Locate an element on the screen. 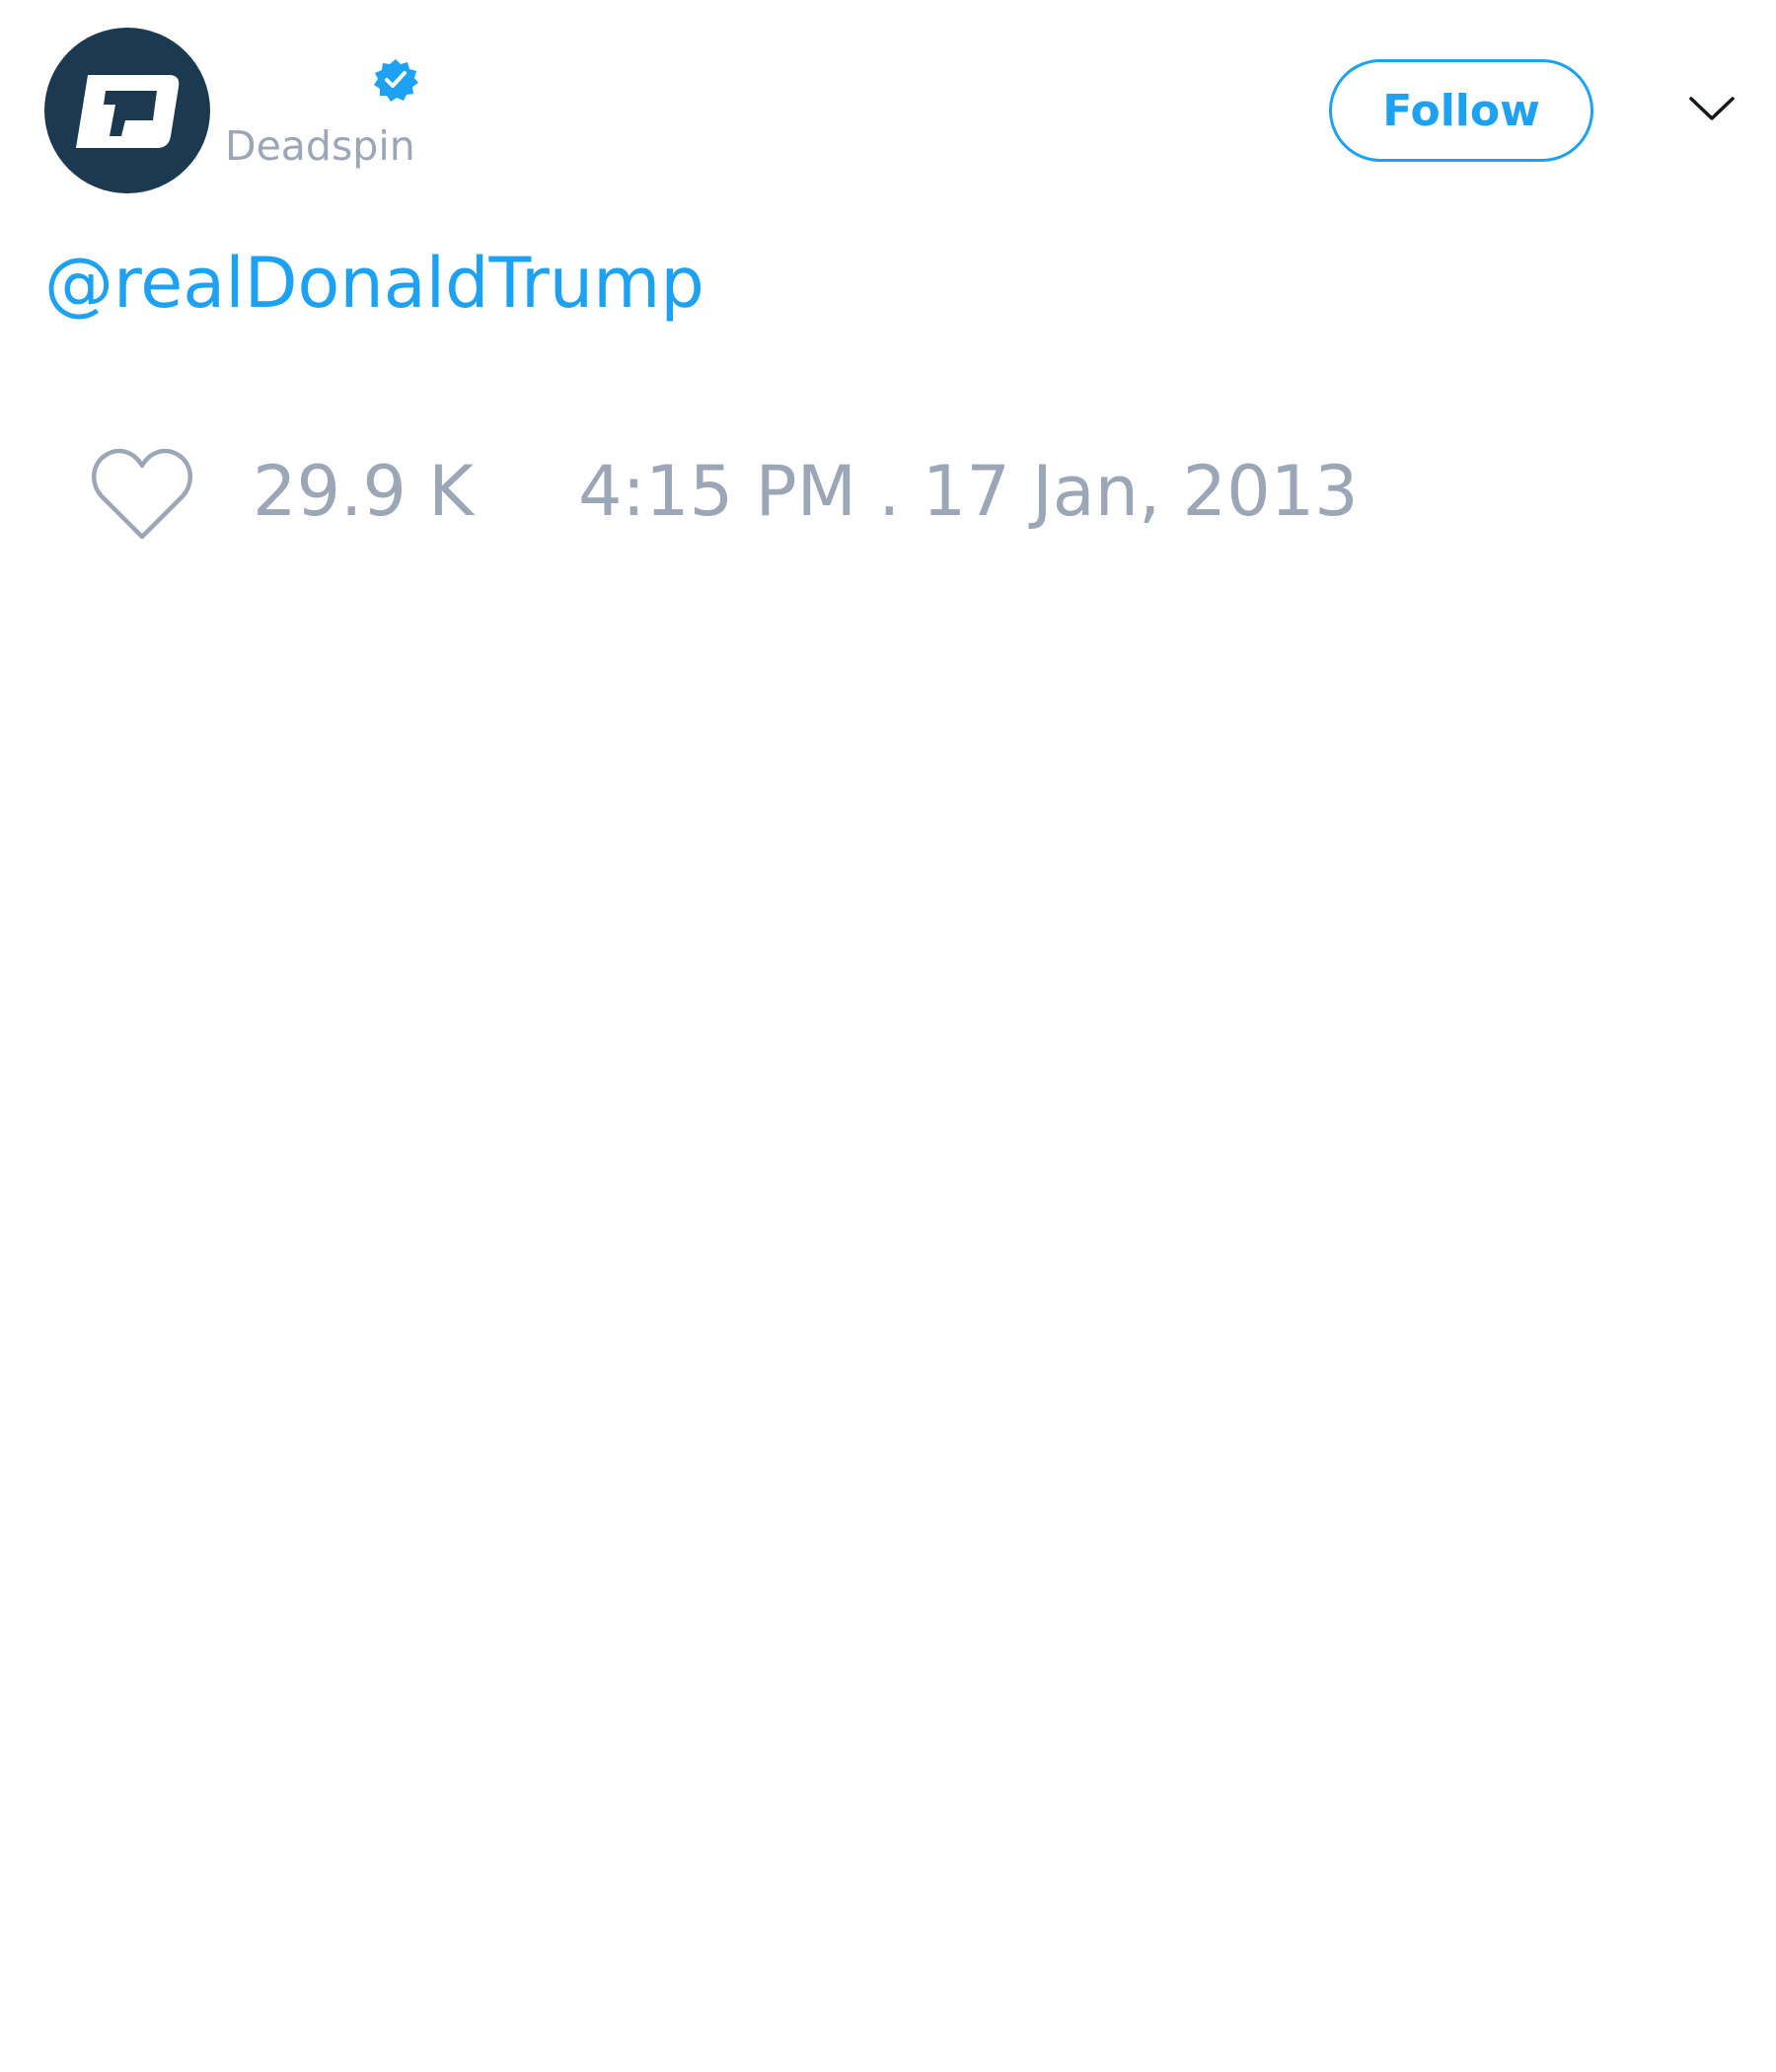  deadspin-logo-icon is located at coordinates (128, 112).